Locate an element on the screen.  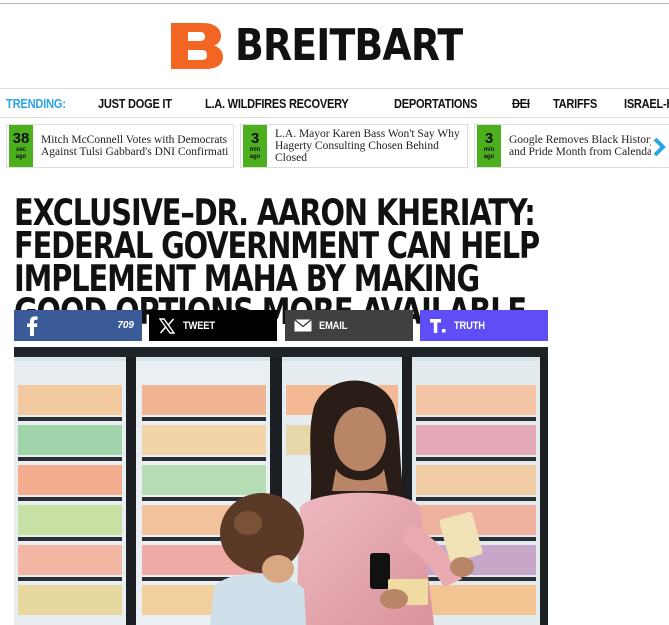
age-badge: 38 sec ago is located at coordinates (21, 146).